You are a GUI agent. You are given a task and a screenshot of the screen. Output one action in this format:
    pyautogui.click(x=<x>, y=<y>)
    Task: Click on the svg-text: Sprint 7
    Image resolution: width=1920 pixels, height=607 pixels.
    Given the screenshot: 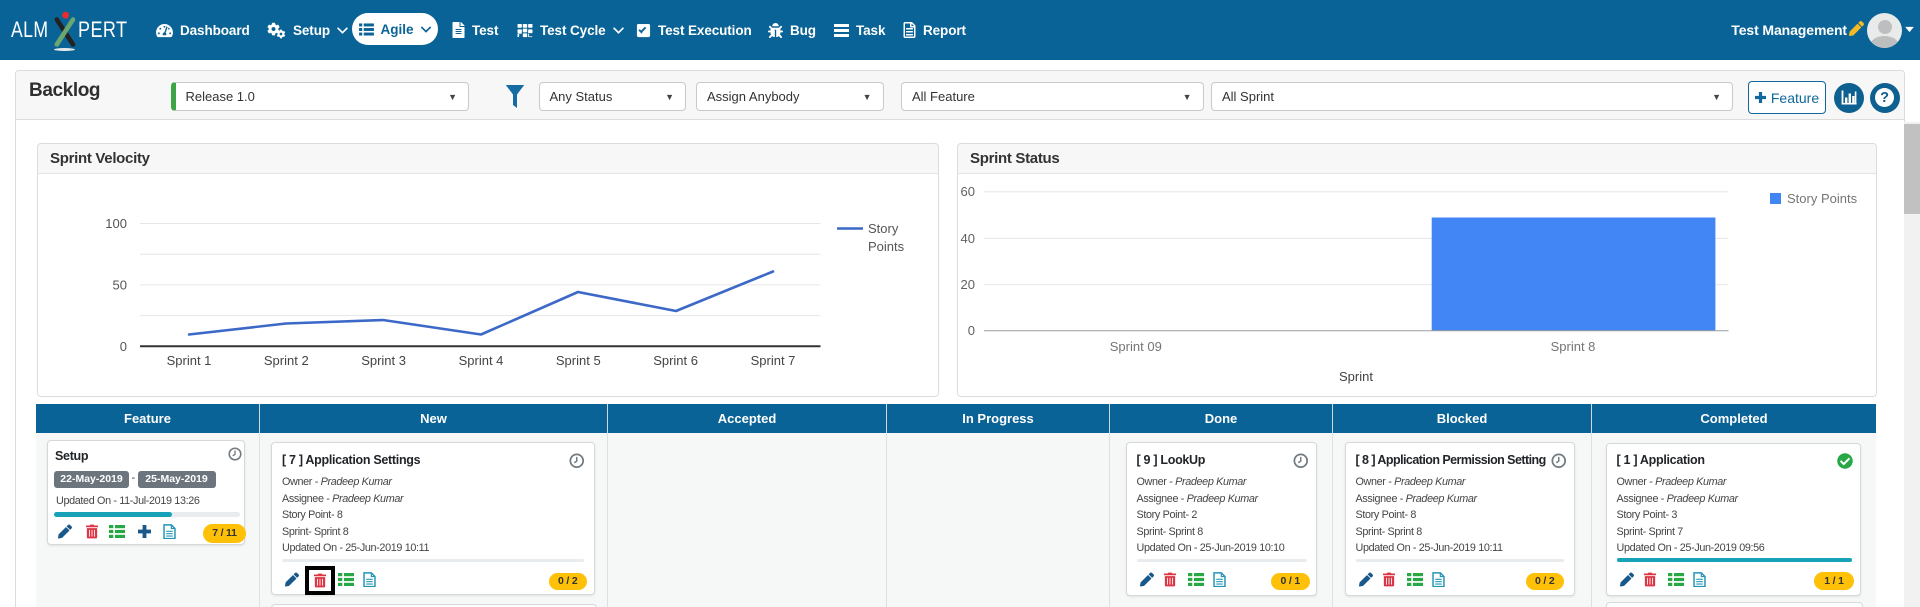 What is the action you would take?
    pyautogui.click(x=773, y=360)
    